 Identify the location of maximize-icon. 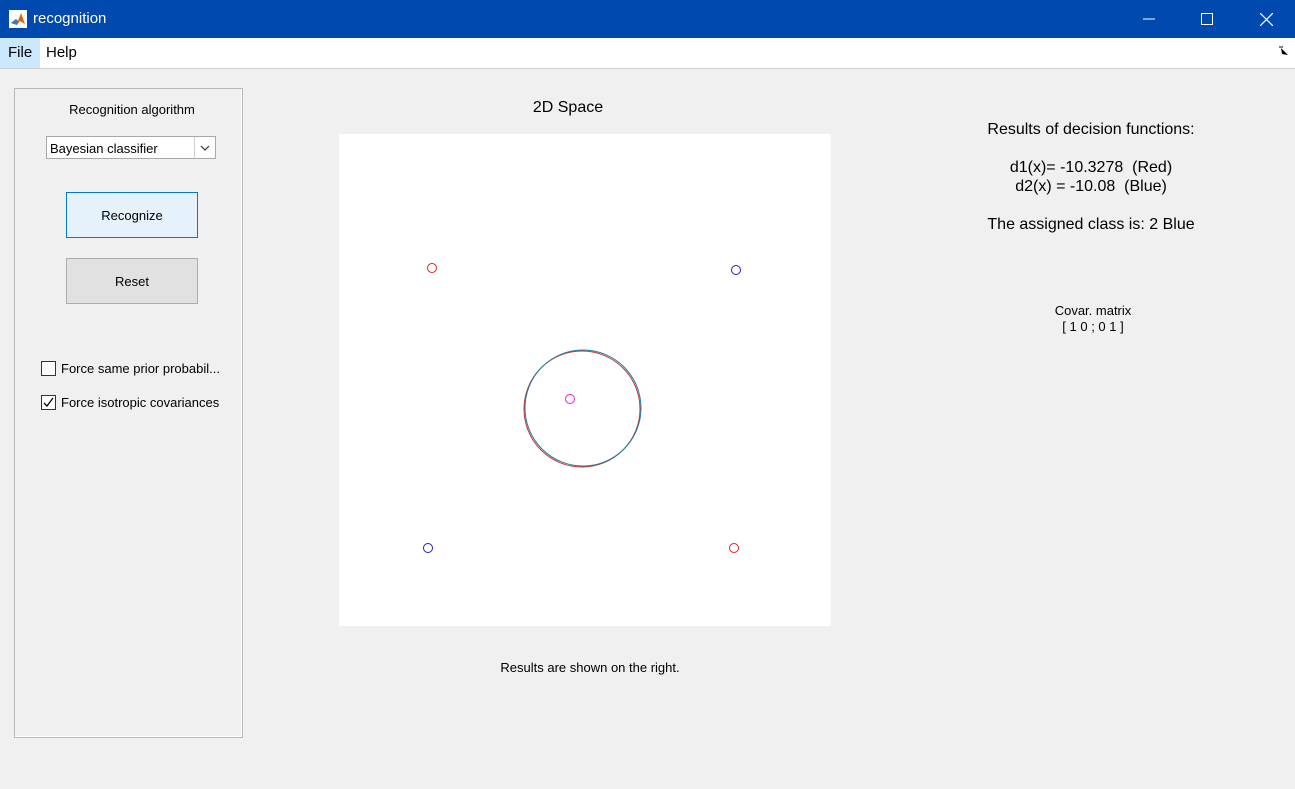
(1207, 19).